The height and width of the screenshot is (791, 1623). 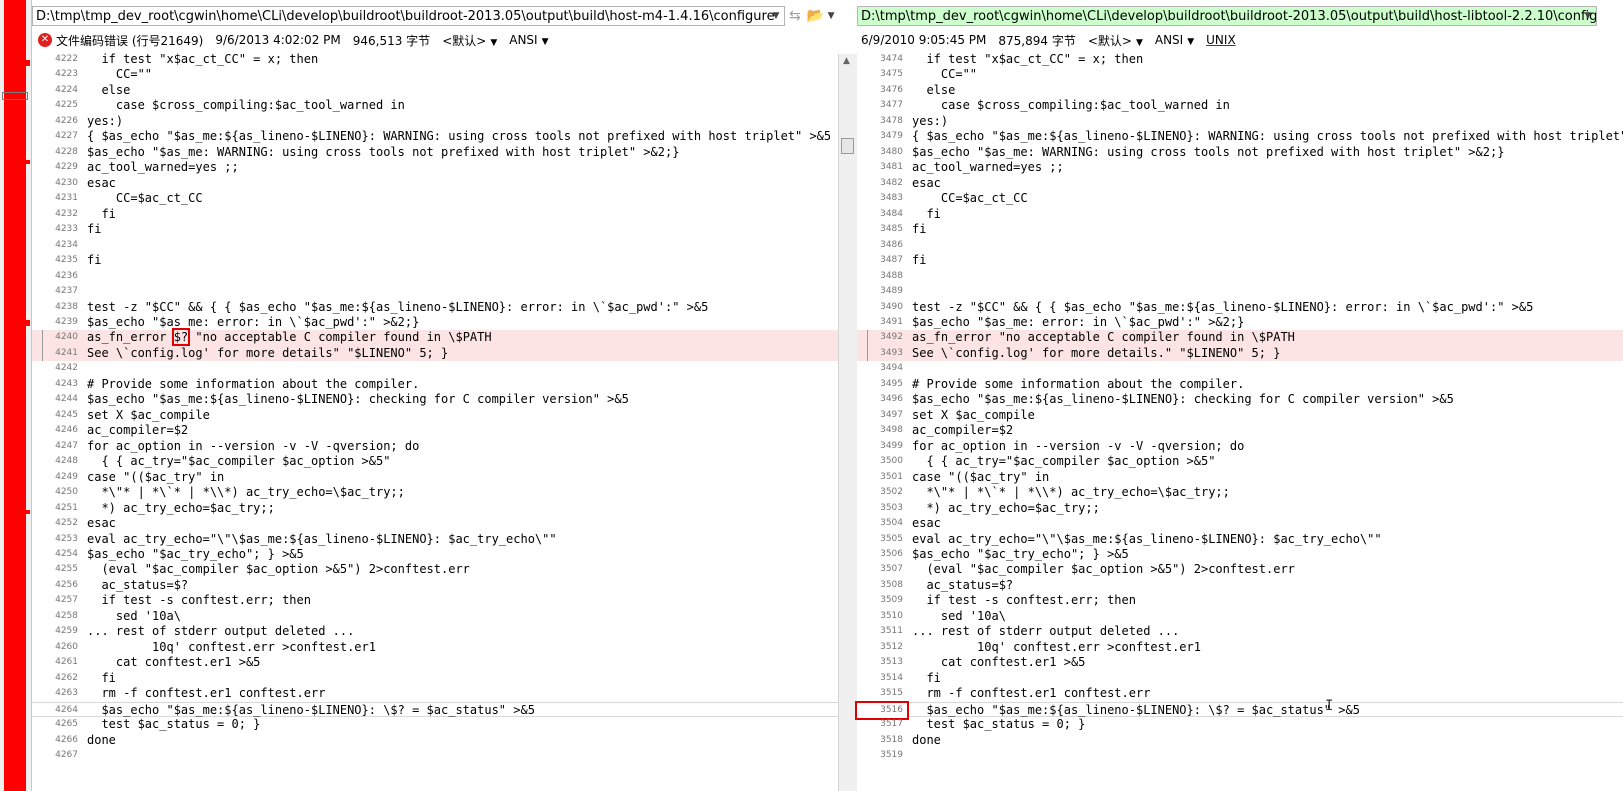 I want to click on code-line: 3482 esac, so click(x=1240, y=183).